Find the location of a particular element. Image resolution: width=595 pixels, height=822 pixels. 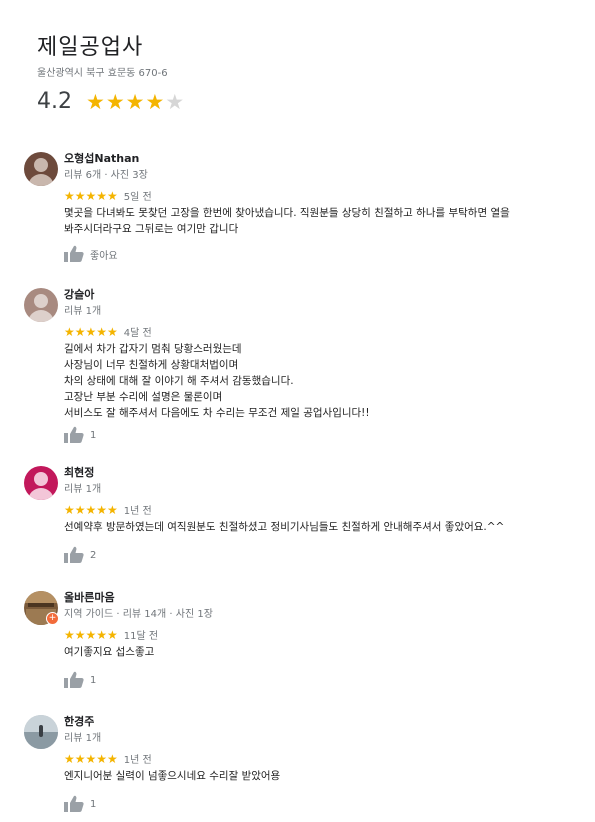

review-text: 엔지니어분 실력이 넘좋으시네요 수리잘 받았어용 is located at coordinates (172, 776).